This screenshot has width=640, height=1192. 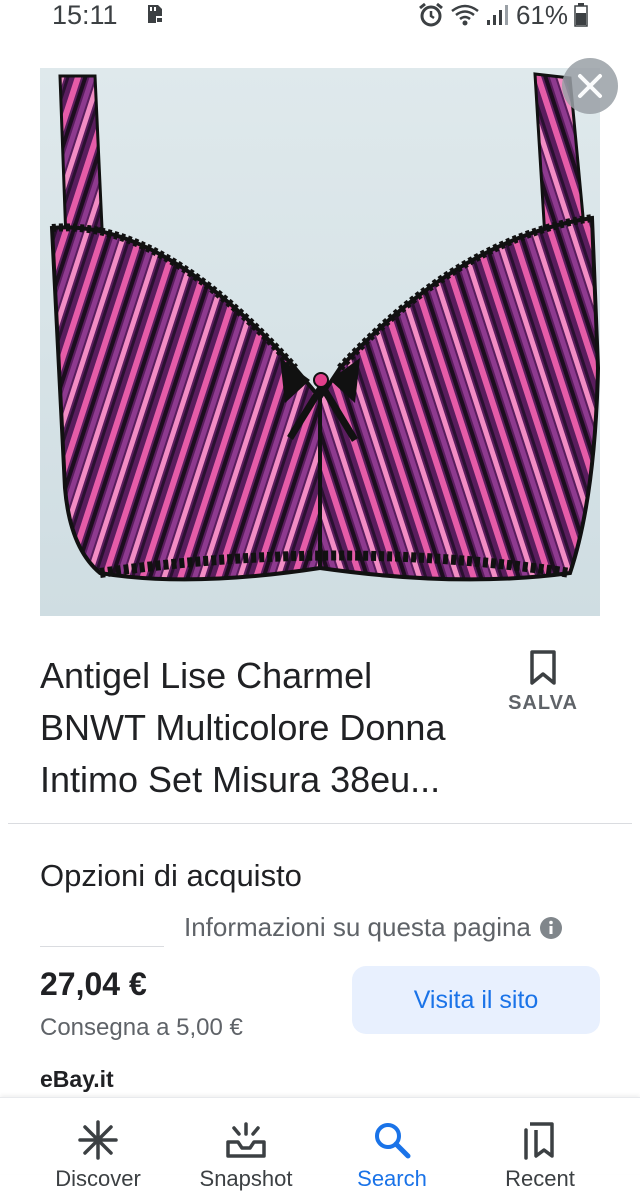 I want to click on search-icon, so click(x=393, y=1141).